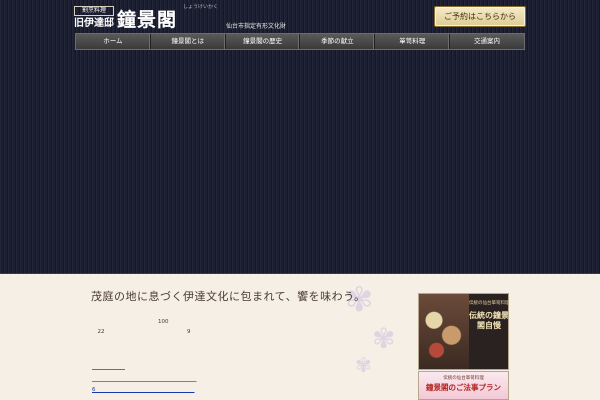  Describe the element at coordinates (188, 41) in the screenshot. I see `nav-about: 鐘景閣とは` at that location.